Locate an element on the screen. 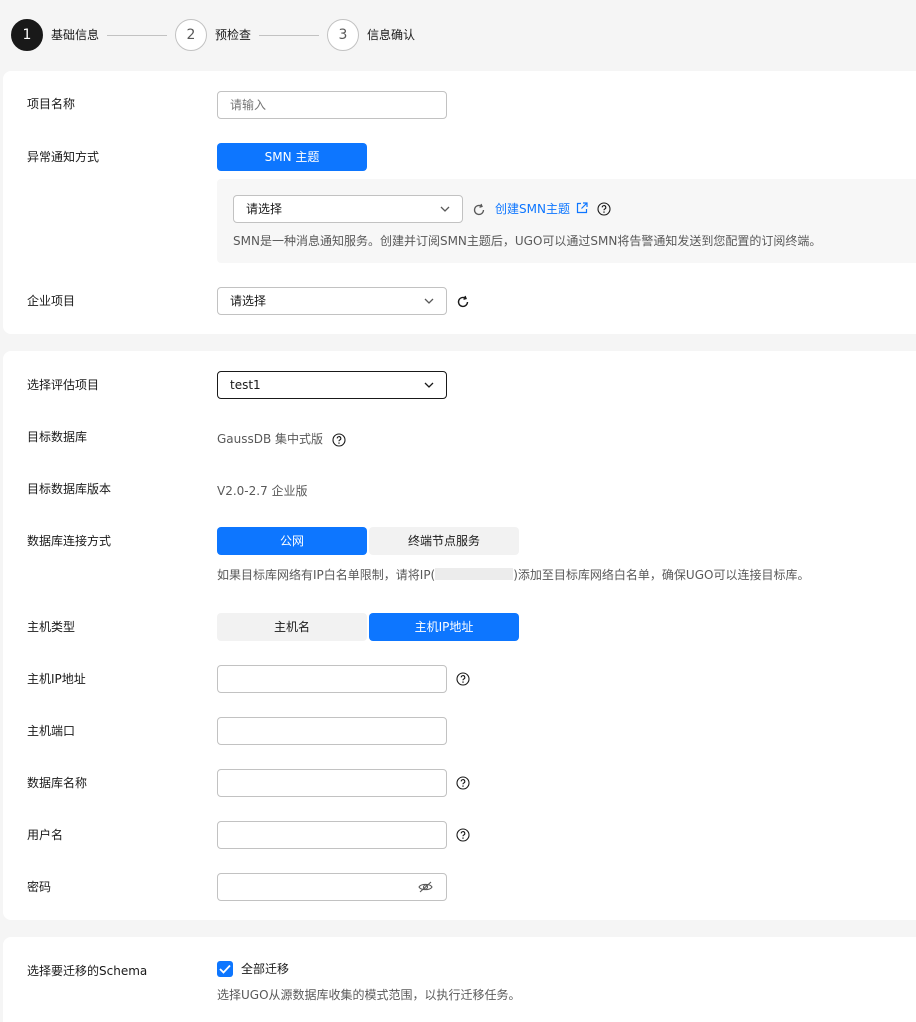 The height and width of the screenshot is (1022, 916). step-3-number: 3 is located at coordinates (343, 35).